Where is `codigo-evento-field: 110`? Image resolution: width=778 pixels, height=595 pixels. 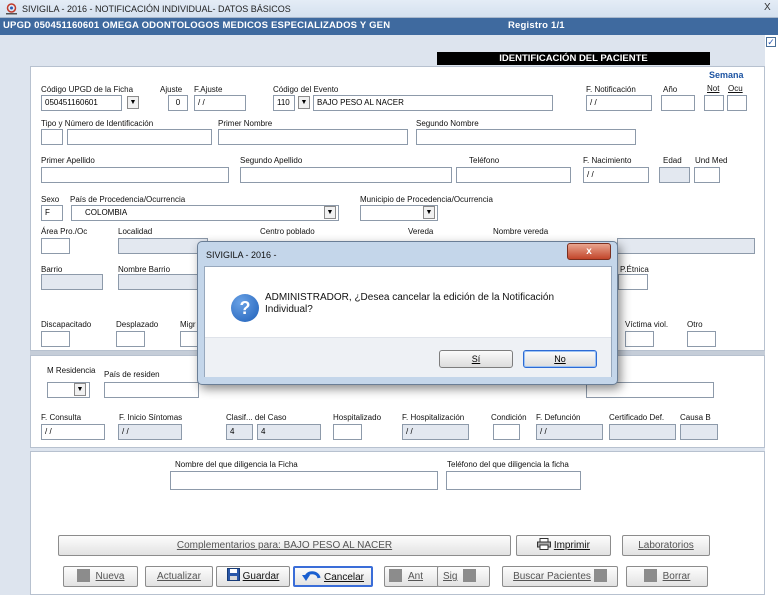 codigo-evento-field: 110 is located at coordinates (284, 103).